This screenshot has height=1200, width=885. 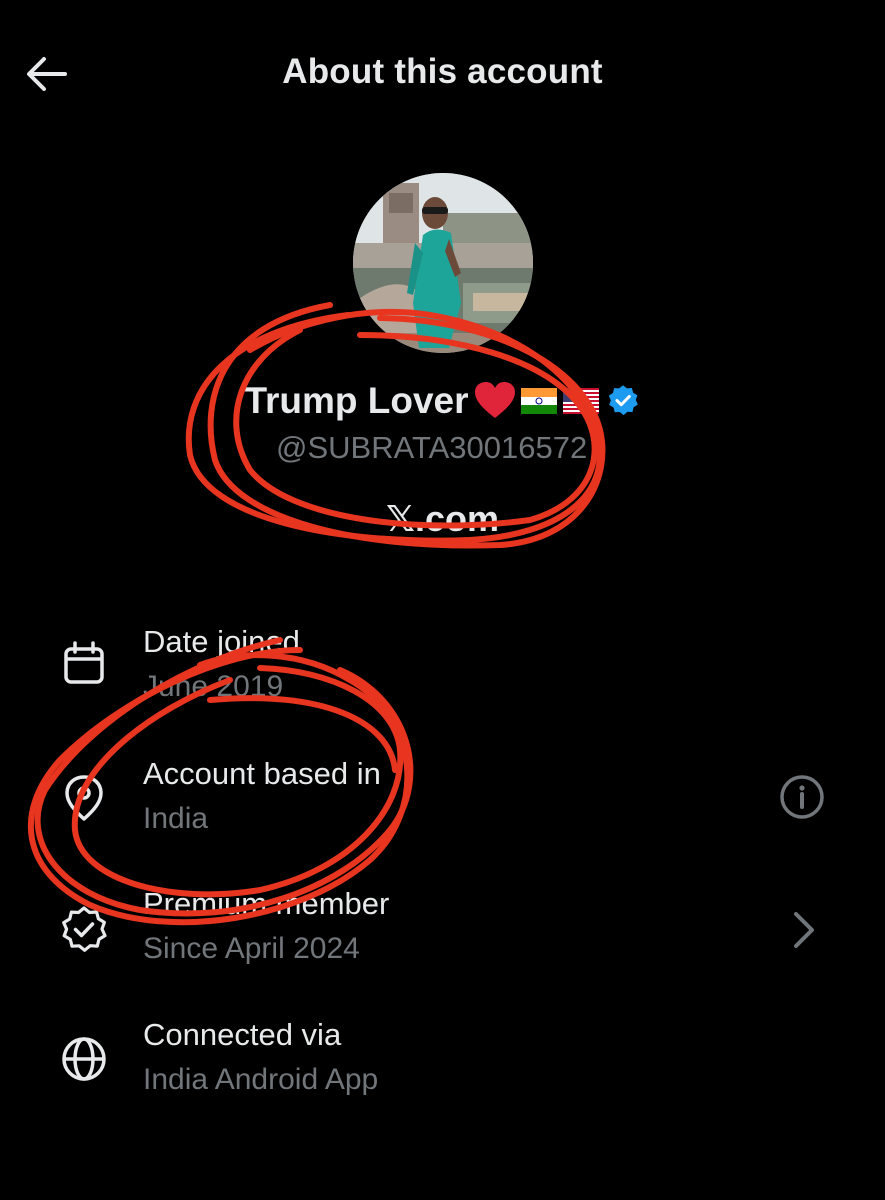 What do you see at coordinates (623, 401) in the screenshot?
I see `verified-badge-icon` at bounding box center [623, 401].